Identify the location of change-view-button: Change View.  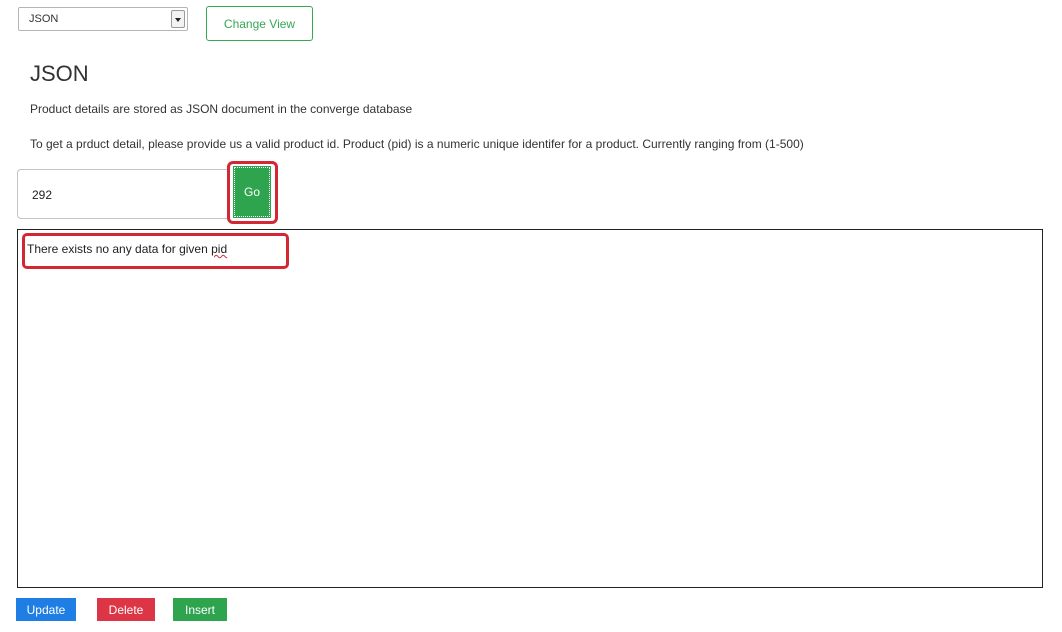
(259, 23).